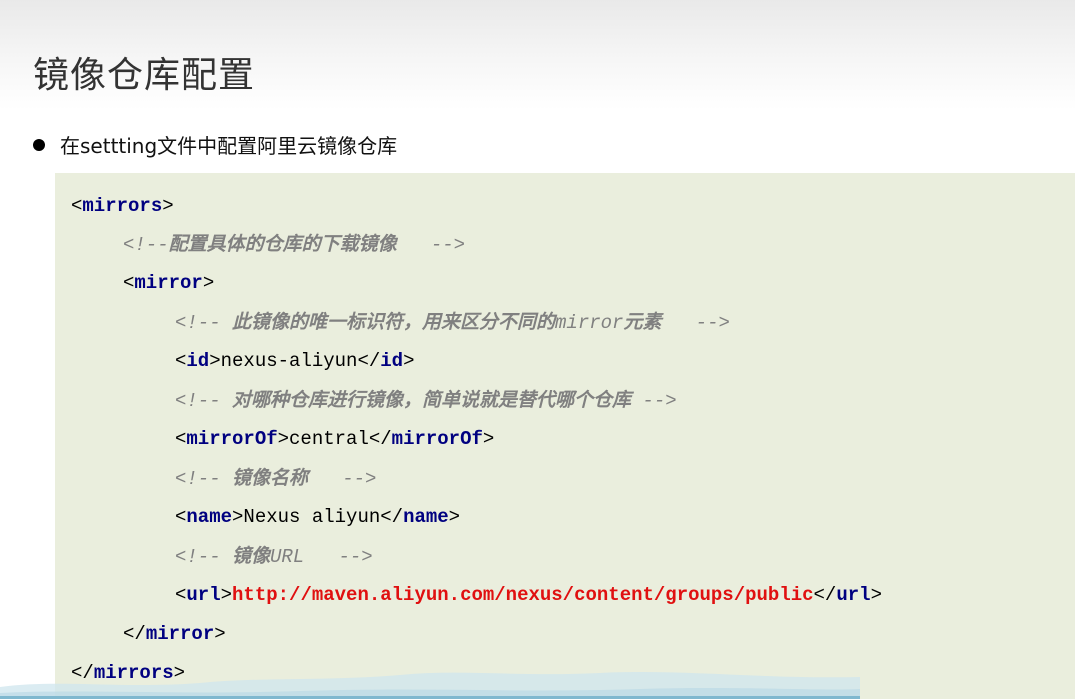 This screenshot has width=1075, height=699. Describe the element at coordinates (251, 556) in the screenshot. I see `comment-text: 镜像` at that location.